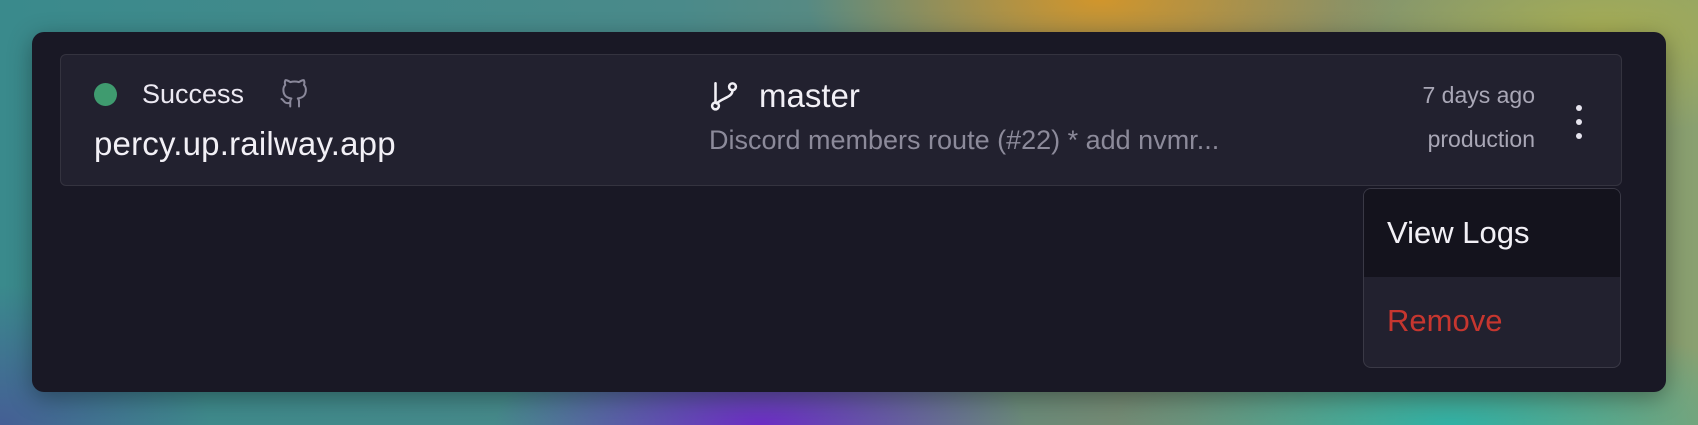  Describe the element at coordinates (245, 144) in the screenshot. I see `deployment-domain-link: percy.up.railway.app` at that location.